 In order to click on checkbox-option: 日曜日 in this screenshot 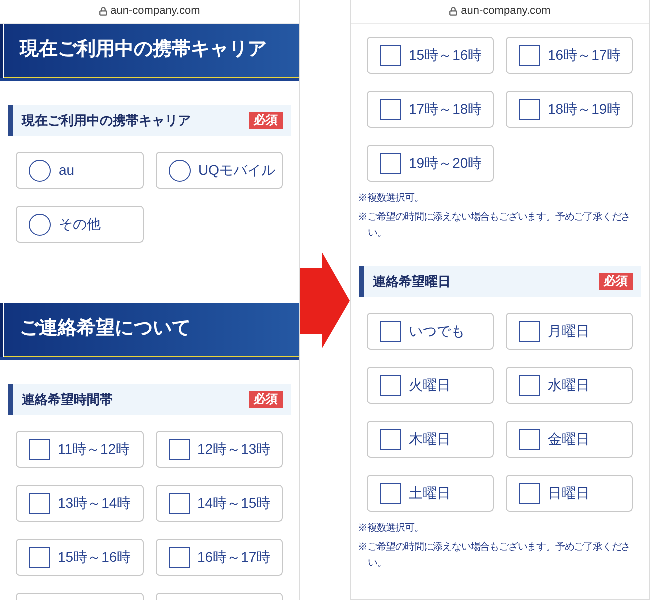, I will do `click(569, 493)`.